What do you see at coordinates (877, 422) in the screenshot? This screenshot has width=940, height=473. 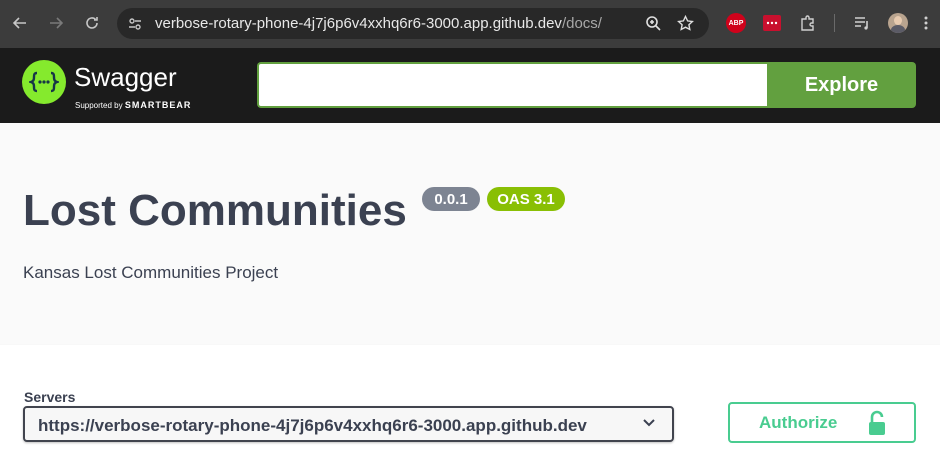 I see `unlock-icon` at bounding box center [877, 422].